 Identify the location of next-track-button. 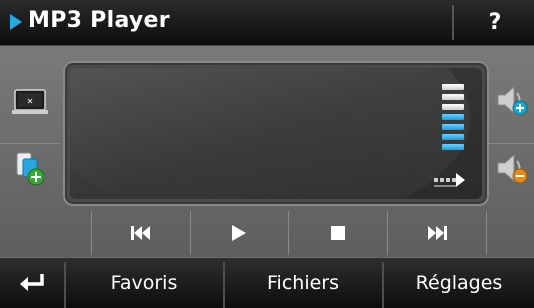
(437, 233).